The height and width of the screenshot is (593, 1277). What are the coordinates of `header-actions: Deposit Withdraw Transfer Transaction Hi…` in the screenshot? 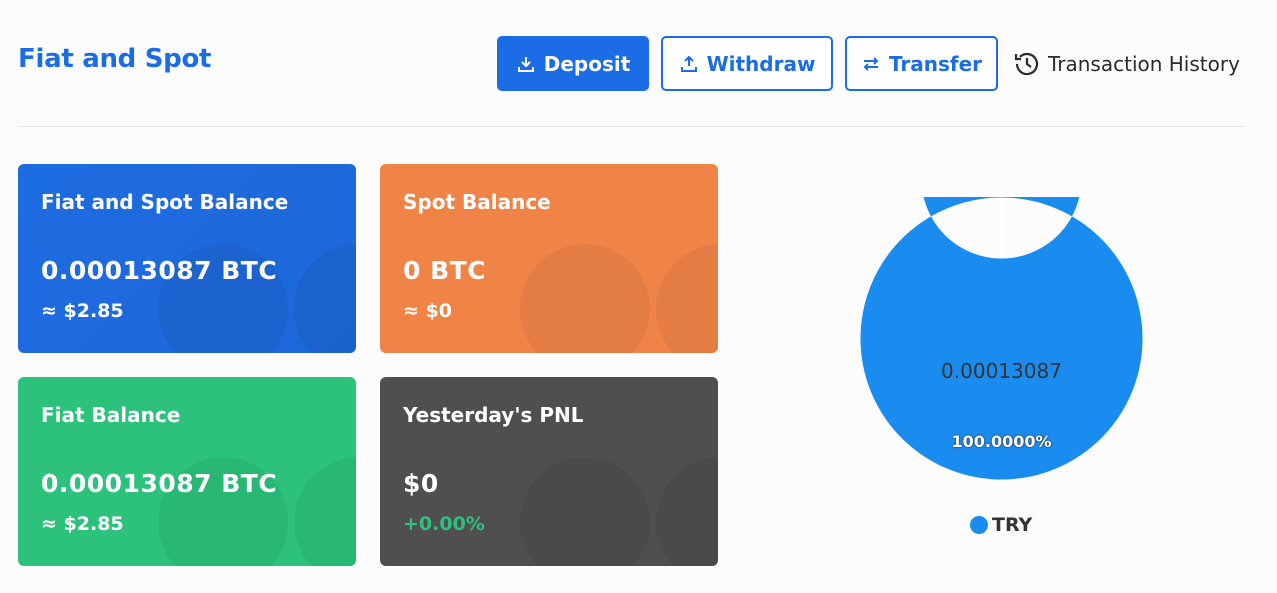 It's located at (868, 63).